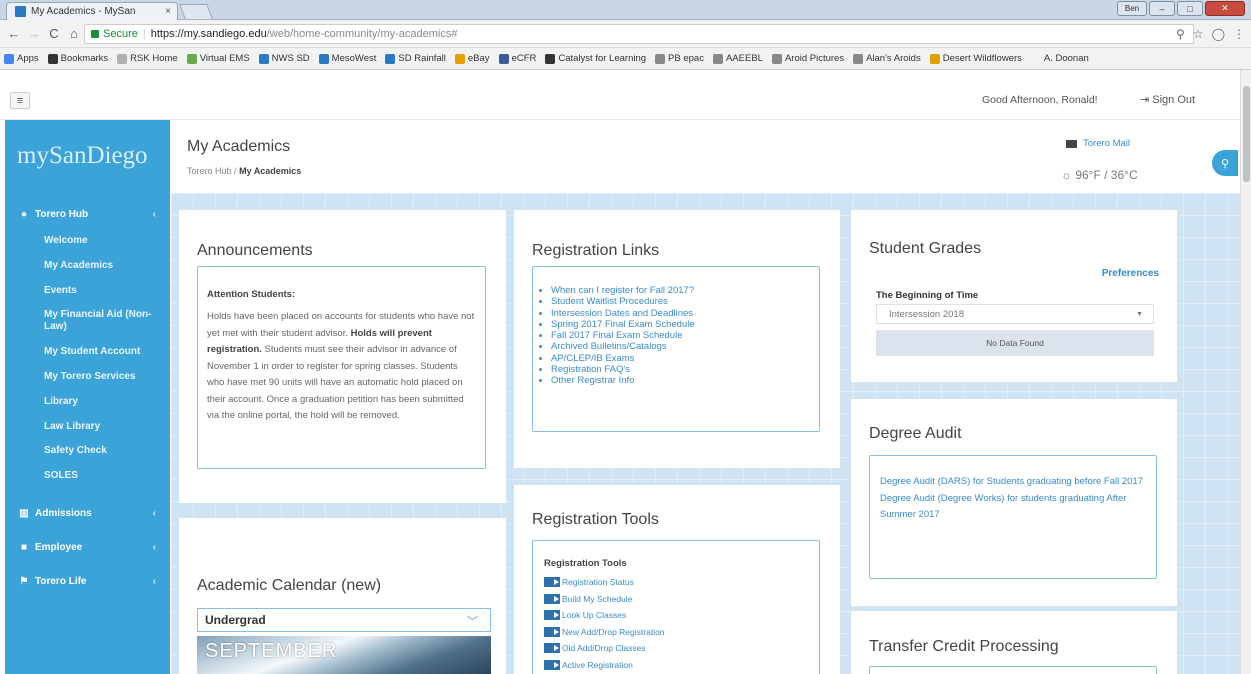 The image size is (1251, 674). What do you see at coordinates (807, 58) in the screenshot?
I see `bookmark-item: Aroid Pictures` at bounding box center [807, 58].